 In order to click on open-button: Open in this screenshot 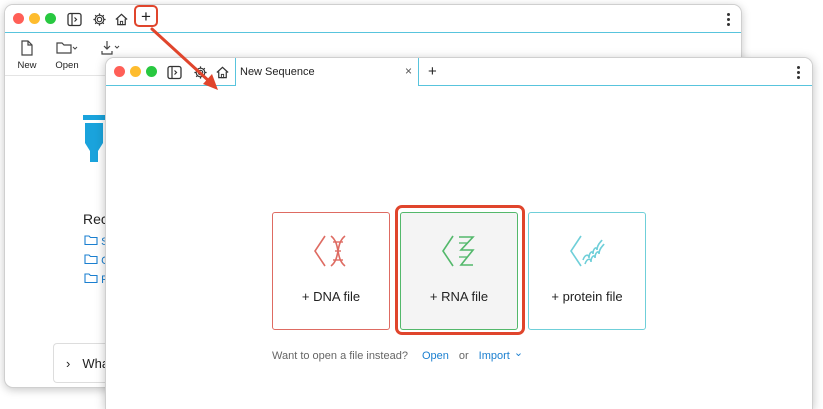, I will do `click(67, 54)`.